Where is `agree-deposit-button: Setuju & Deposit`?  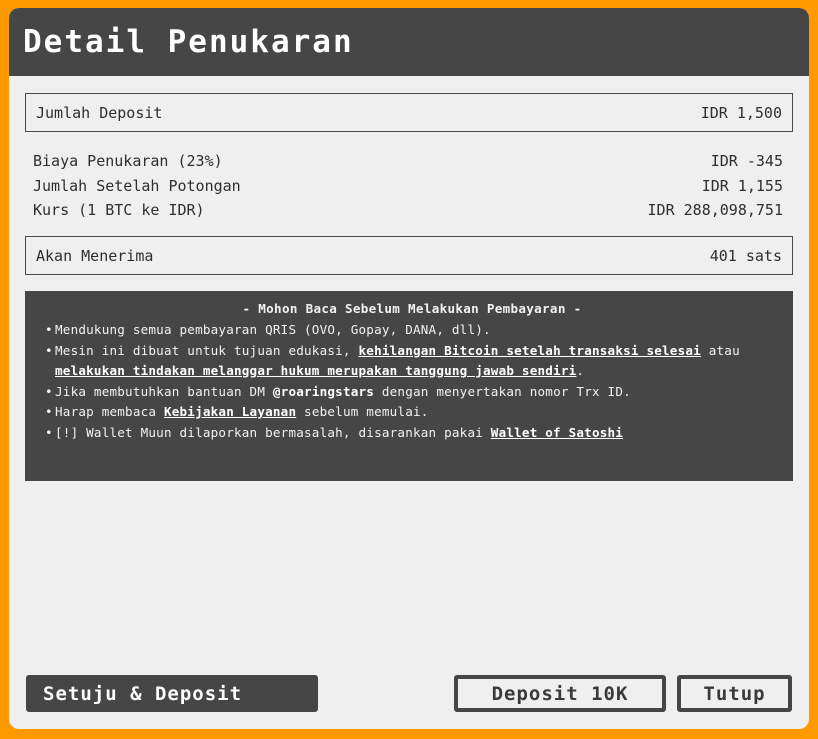
agree-deposit-button: Setuju & Deposit is located at coordinates (172, 693).